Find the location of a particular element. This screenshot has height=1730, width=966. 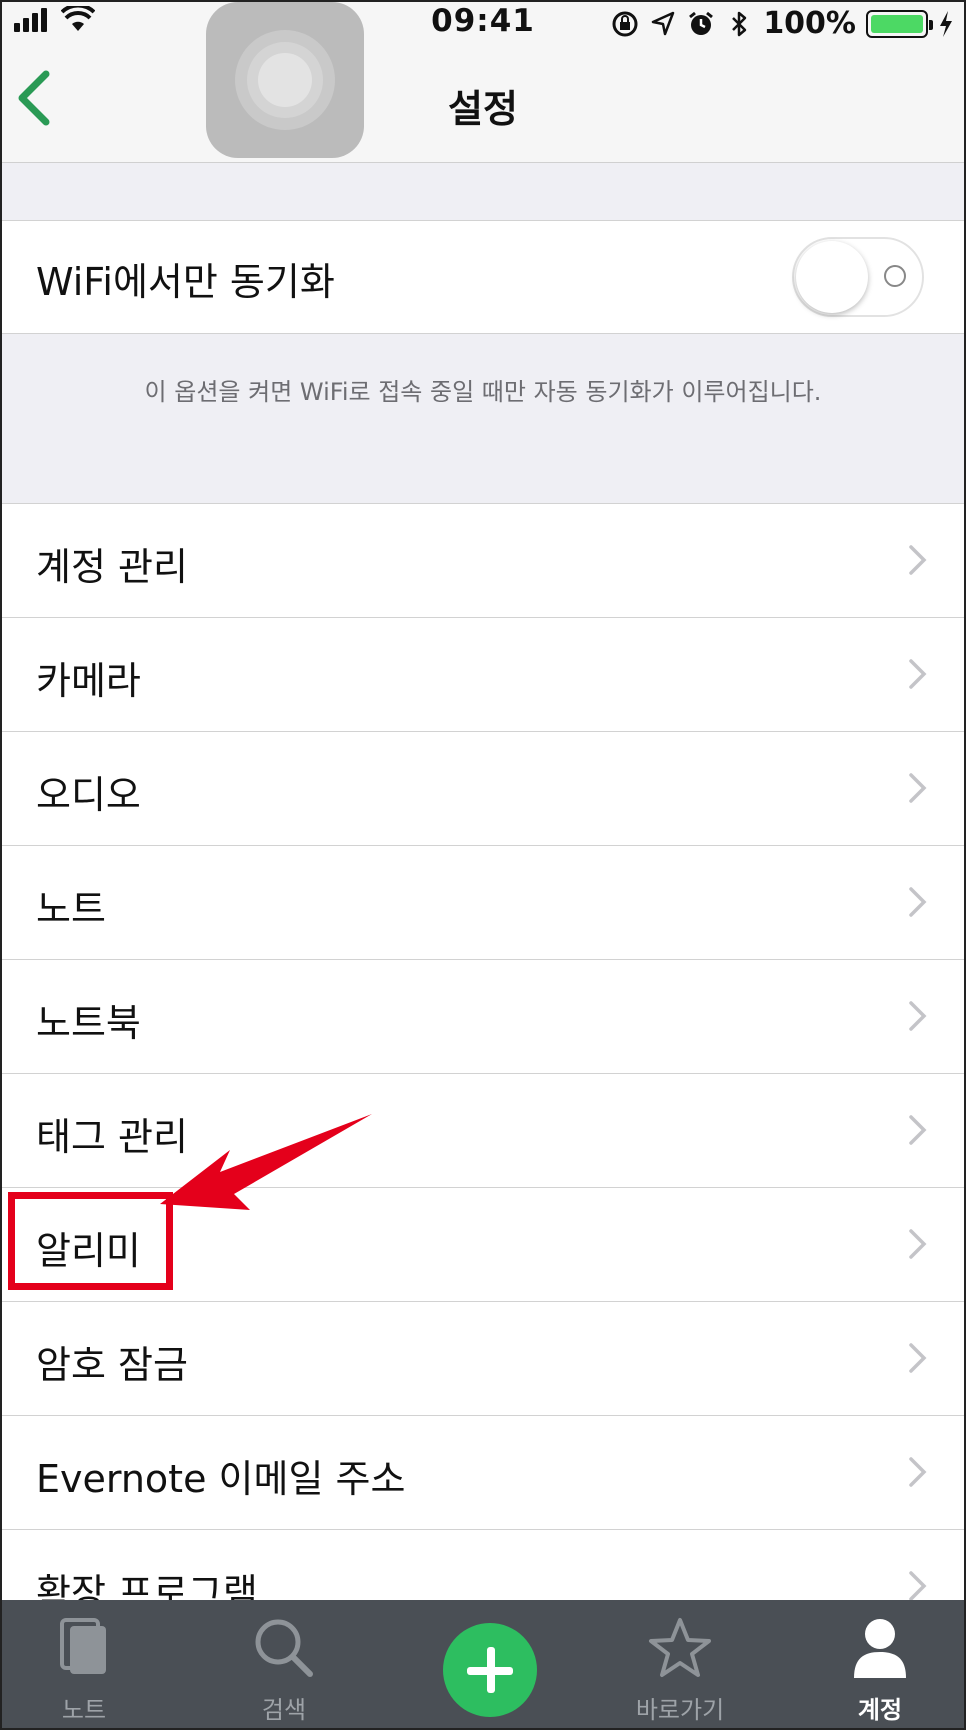

settings-item-camera: 카메라 is located at coordinates (483, 675).